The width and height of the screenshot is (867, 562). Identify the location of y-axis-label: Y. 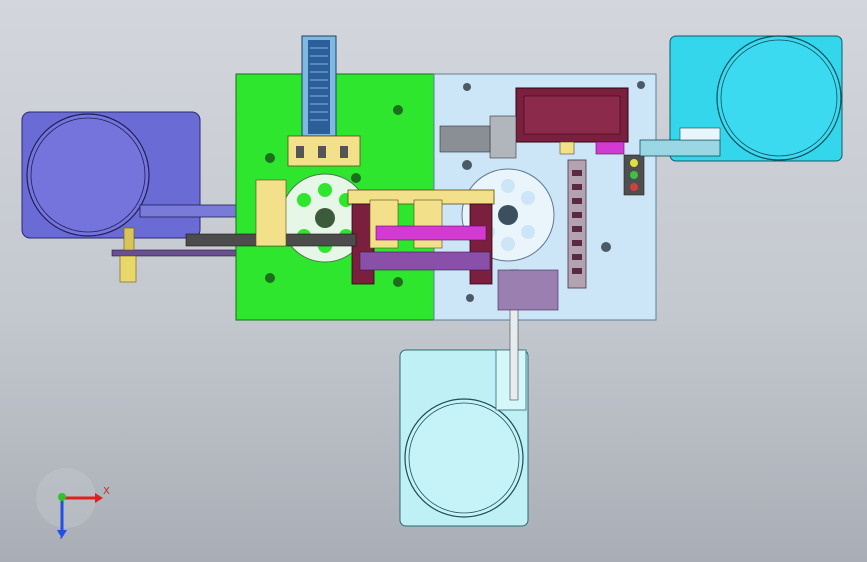
(61, 536).